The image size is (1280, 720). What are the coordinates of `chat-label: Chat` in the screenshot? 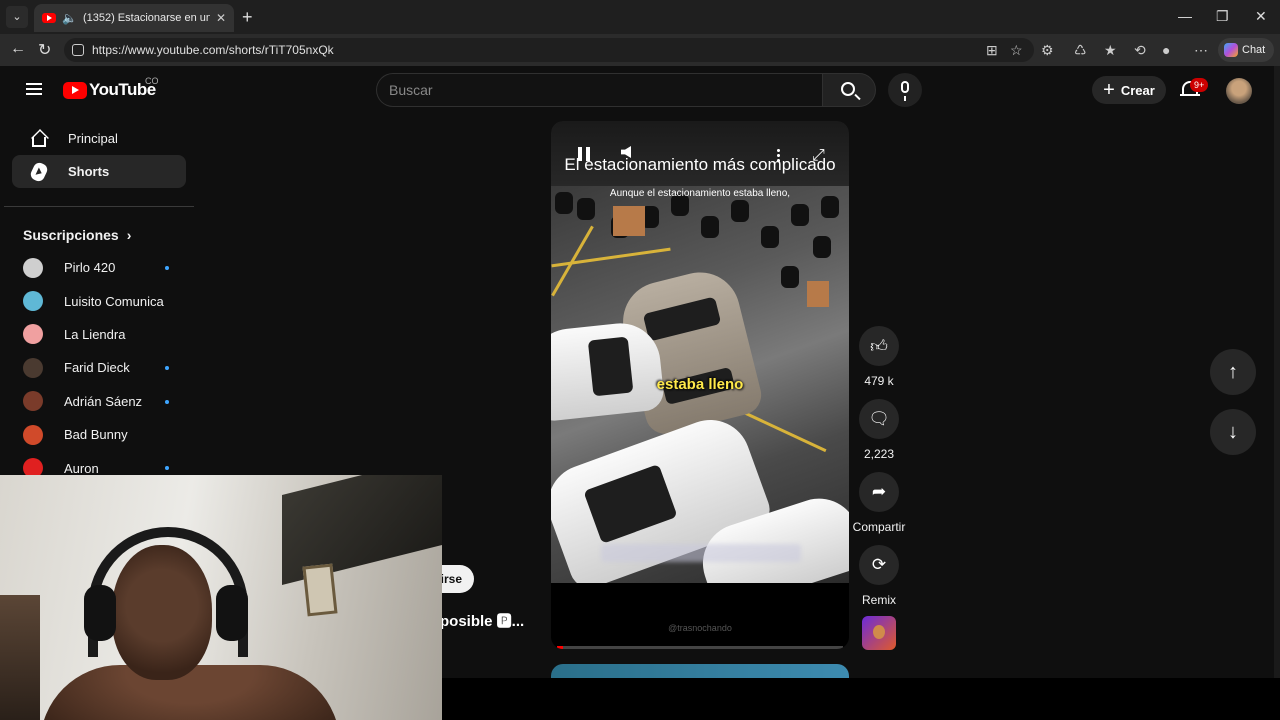 It's located at (1254, 50).